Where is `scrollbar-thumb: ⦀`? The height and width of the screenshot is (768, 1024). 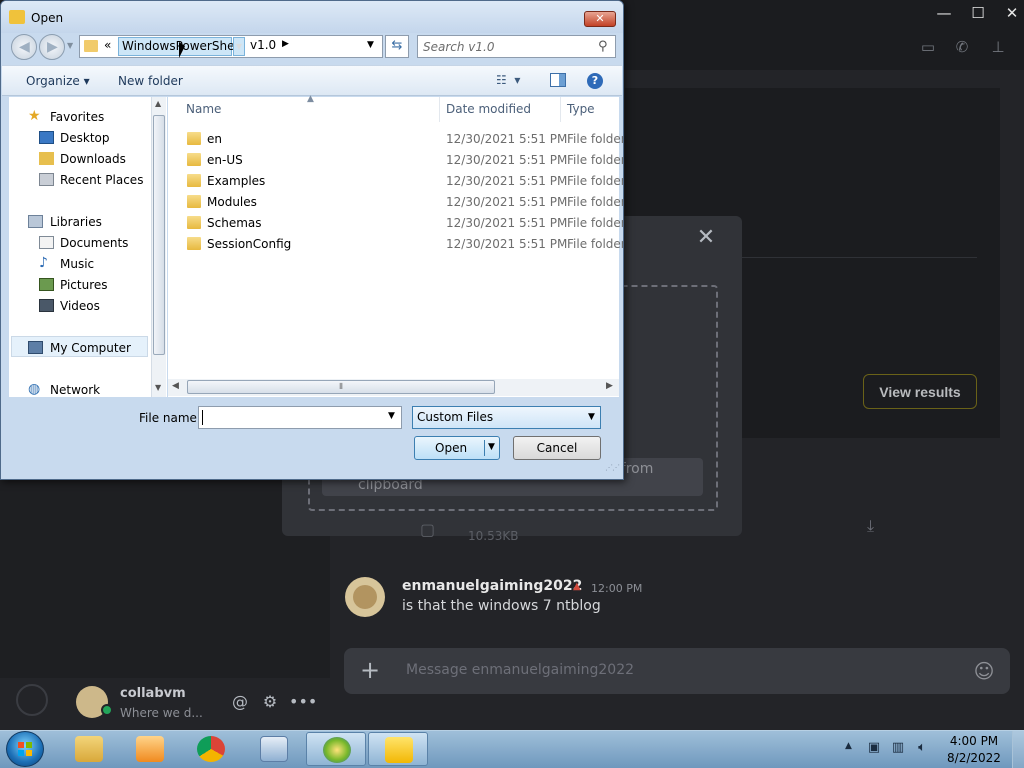
scrollbar-thumb: ⦀ is located at coordinates (341, 387).